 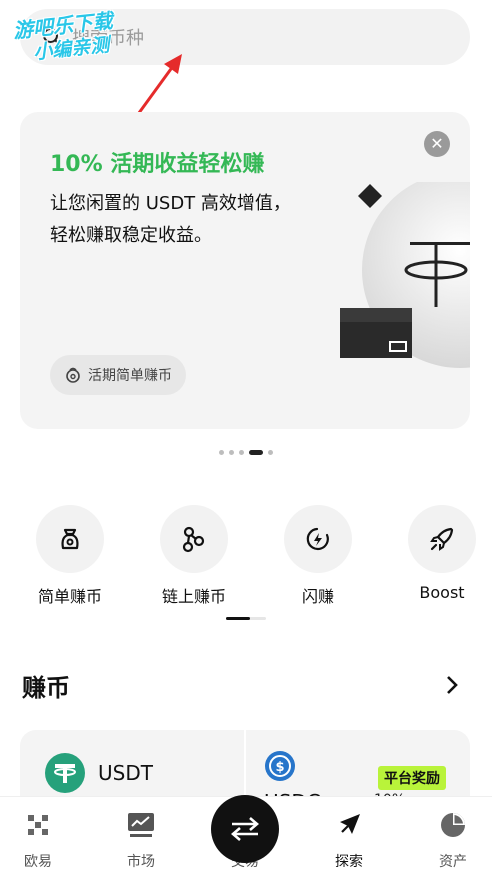 I want to click on nav-item-assets: 资产, so click(x=452, y=841).